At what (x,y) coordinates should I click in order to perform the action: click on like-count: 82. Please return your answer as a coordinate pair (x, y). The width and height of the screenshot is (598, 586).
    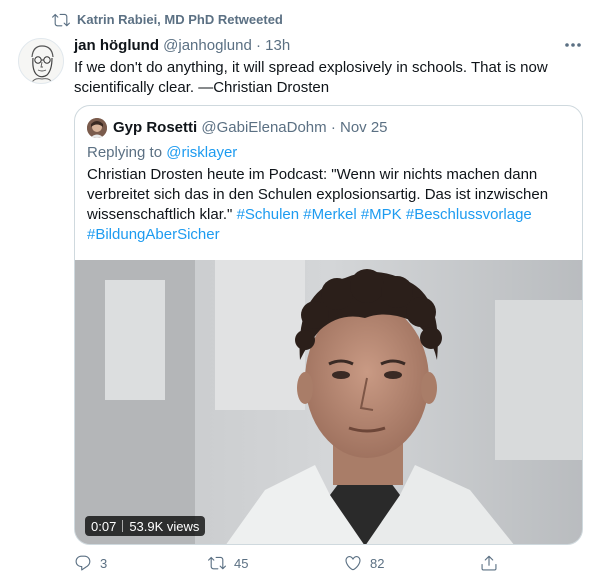
    Looking at the image, I should click on (377, 563).